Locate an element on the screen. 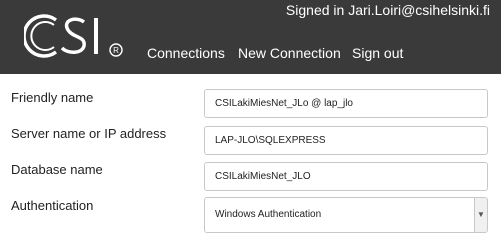 This screenshot has width=501, height=244. authentication-value: Windows Authentication is located at coordinates (268, 214).